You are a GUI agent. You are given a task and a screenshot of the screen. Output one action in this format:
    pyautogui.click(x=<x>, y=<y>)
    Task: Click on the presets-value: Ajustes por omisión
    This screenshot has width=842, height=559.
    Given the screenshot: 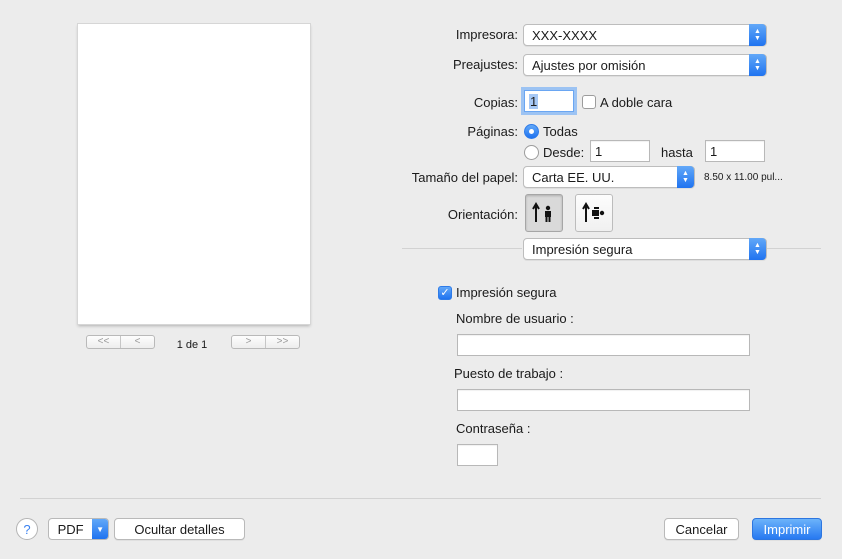 What is the action you would take?
    pyautogui.click(x=589, y=65)
    